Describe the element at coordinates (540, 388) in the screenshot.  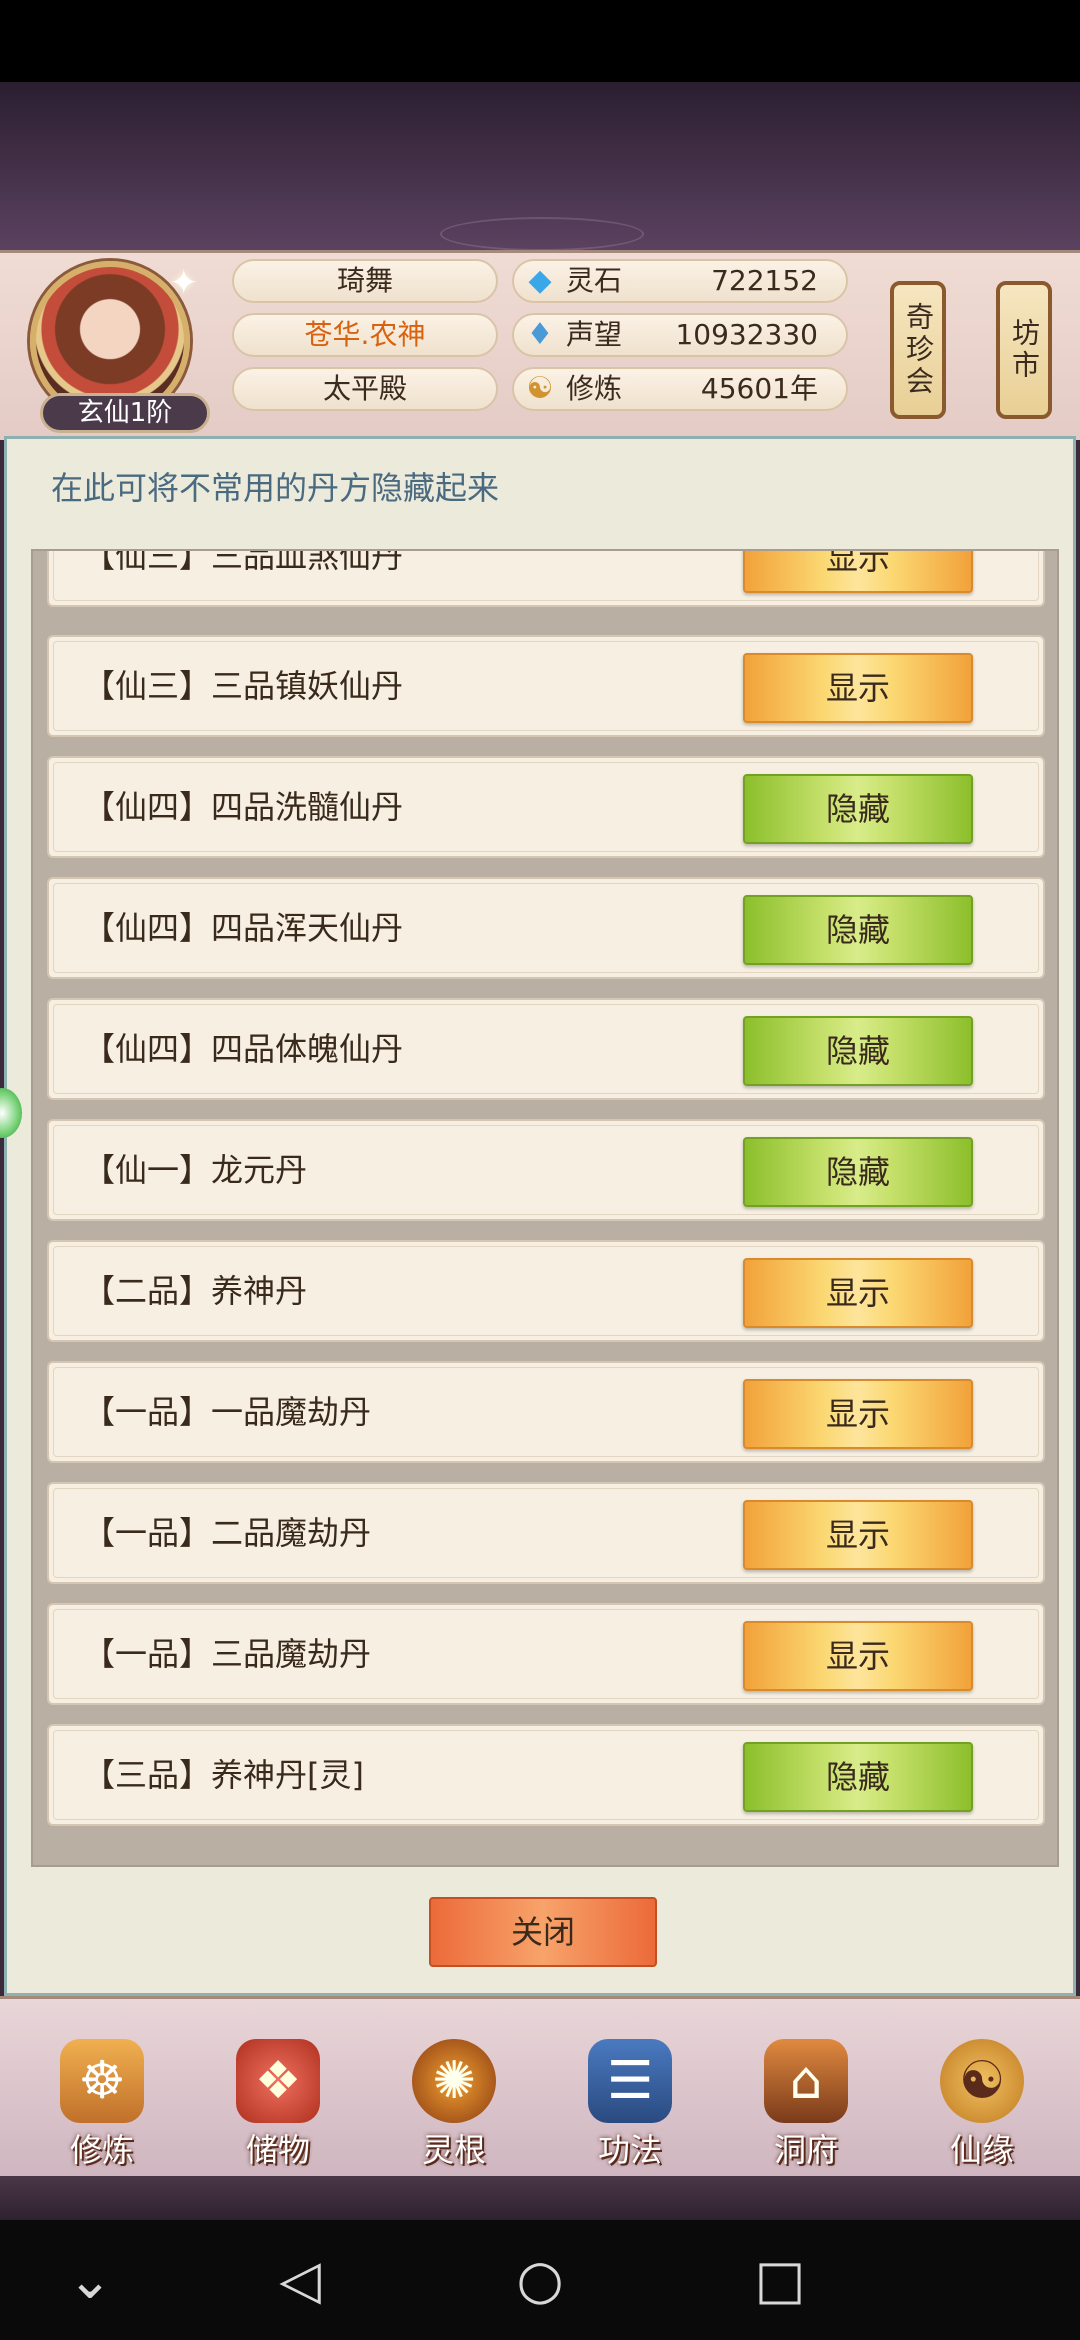
I see `cultivation-icon: ☯` at that location.